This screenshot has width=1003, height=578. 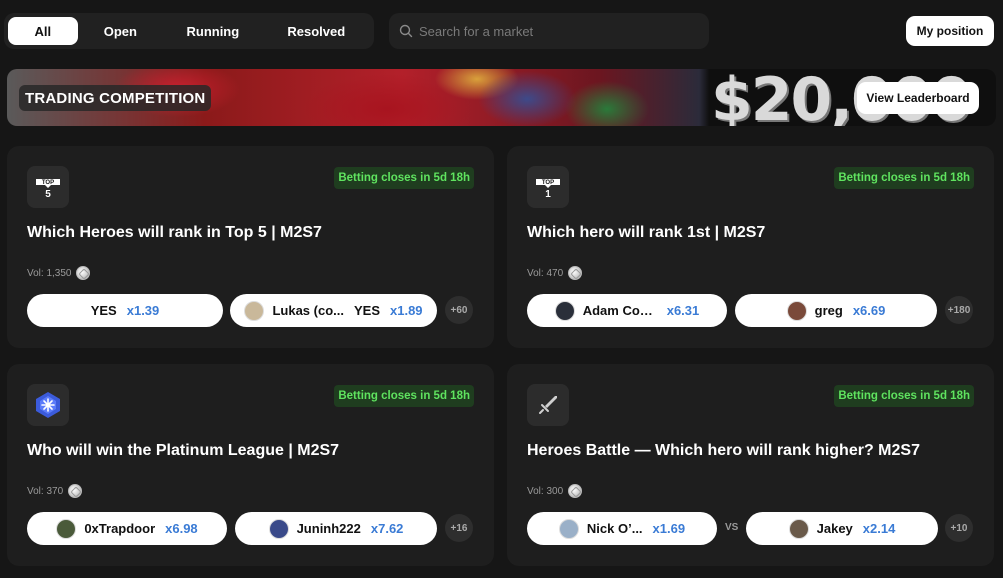 What do you see at coordinates (48, 405) in the screenshot?
I see `platinum-league-icon` at bounding box center [48, 405].